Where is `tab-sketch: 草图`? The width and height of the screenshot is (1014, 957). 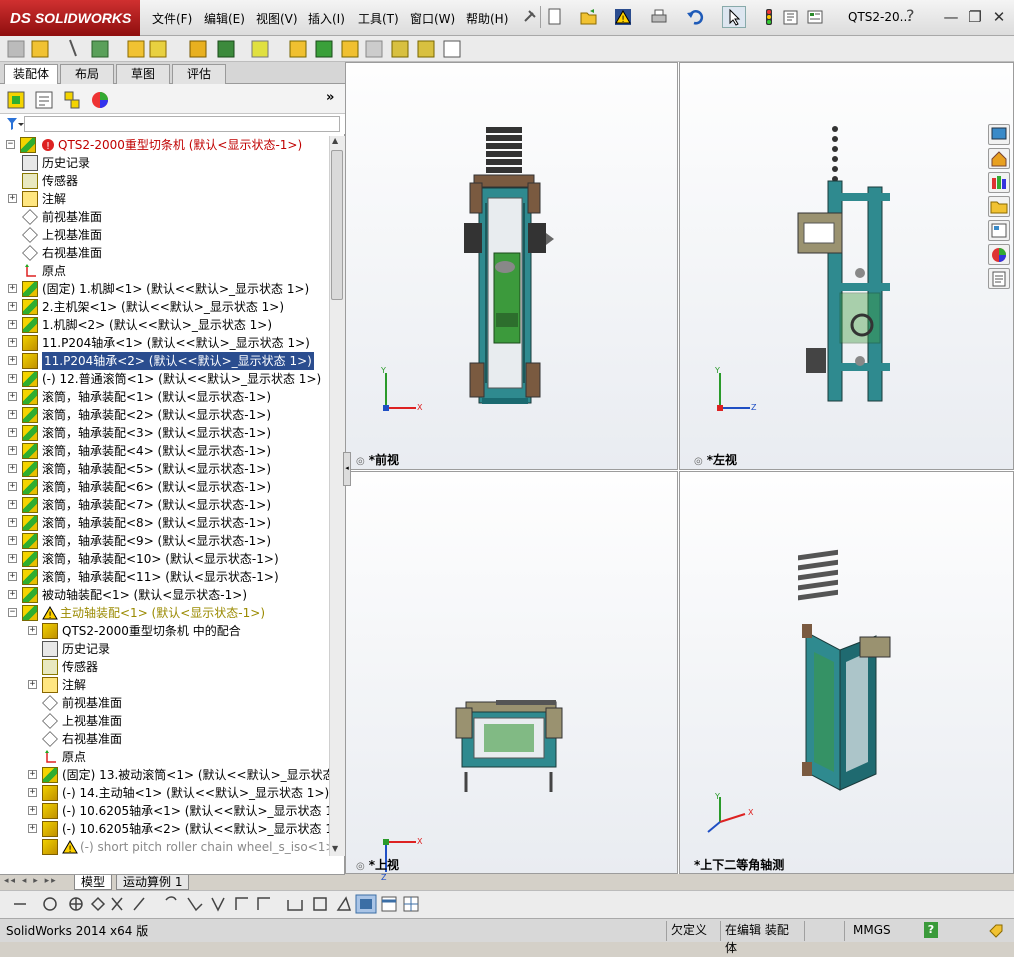 tab-sketch: 草图 is located at coordinates (143, 74).